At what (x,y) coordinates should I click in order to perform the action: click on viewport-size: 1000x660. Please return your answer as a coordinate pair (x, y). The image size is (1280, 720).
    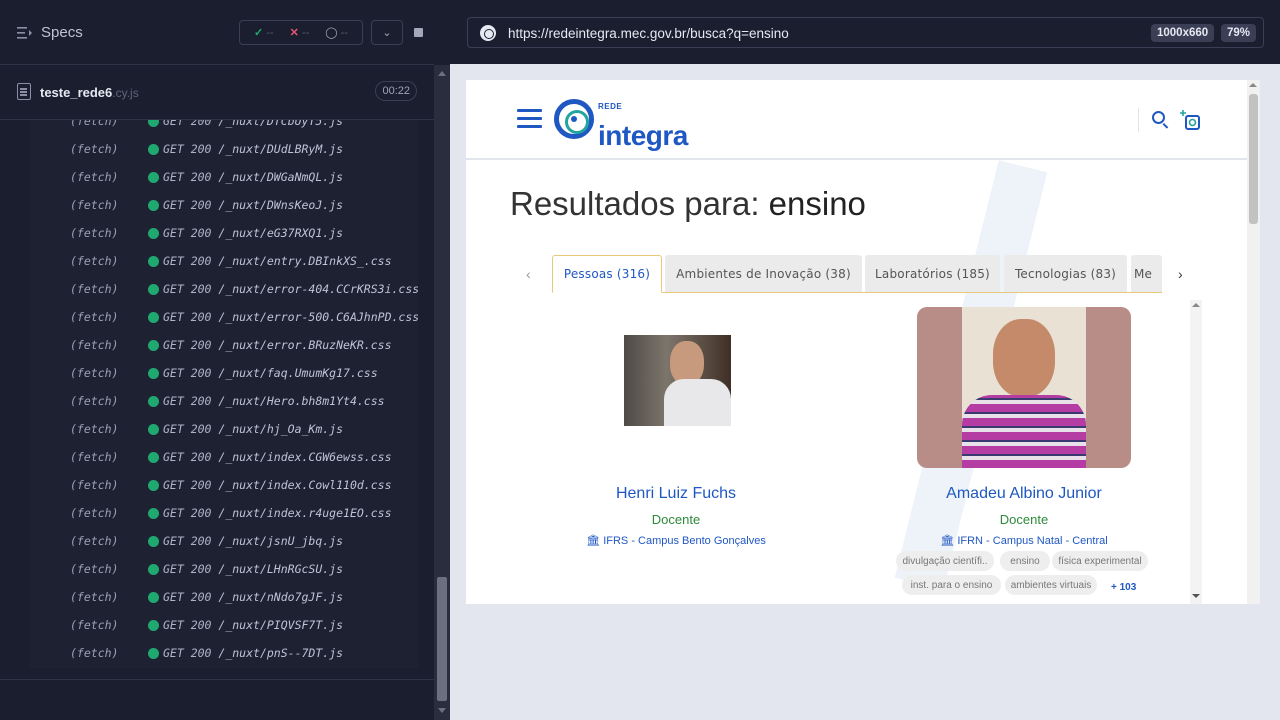
    Looking at the image, I should click on (1183, 33).